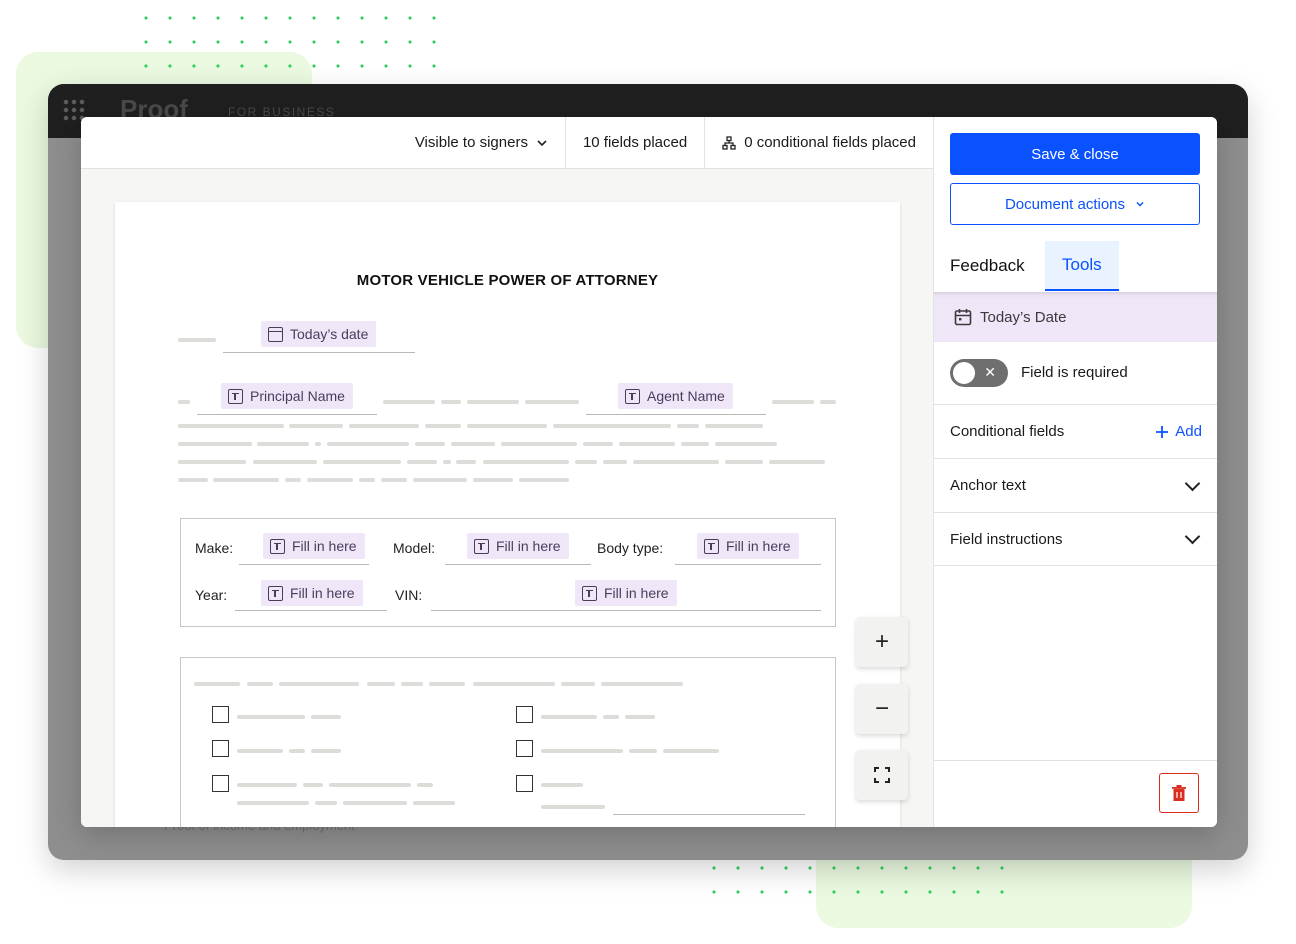  I want to click on tab-tools: Tools, so click(1082, 266).